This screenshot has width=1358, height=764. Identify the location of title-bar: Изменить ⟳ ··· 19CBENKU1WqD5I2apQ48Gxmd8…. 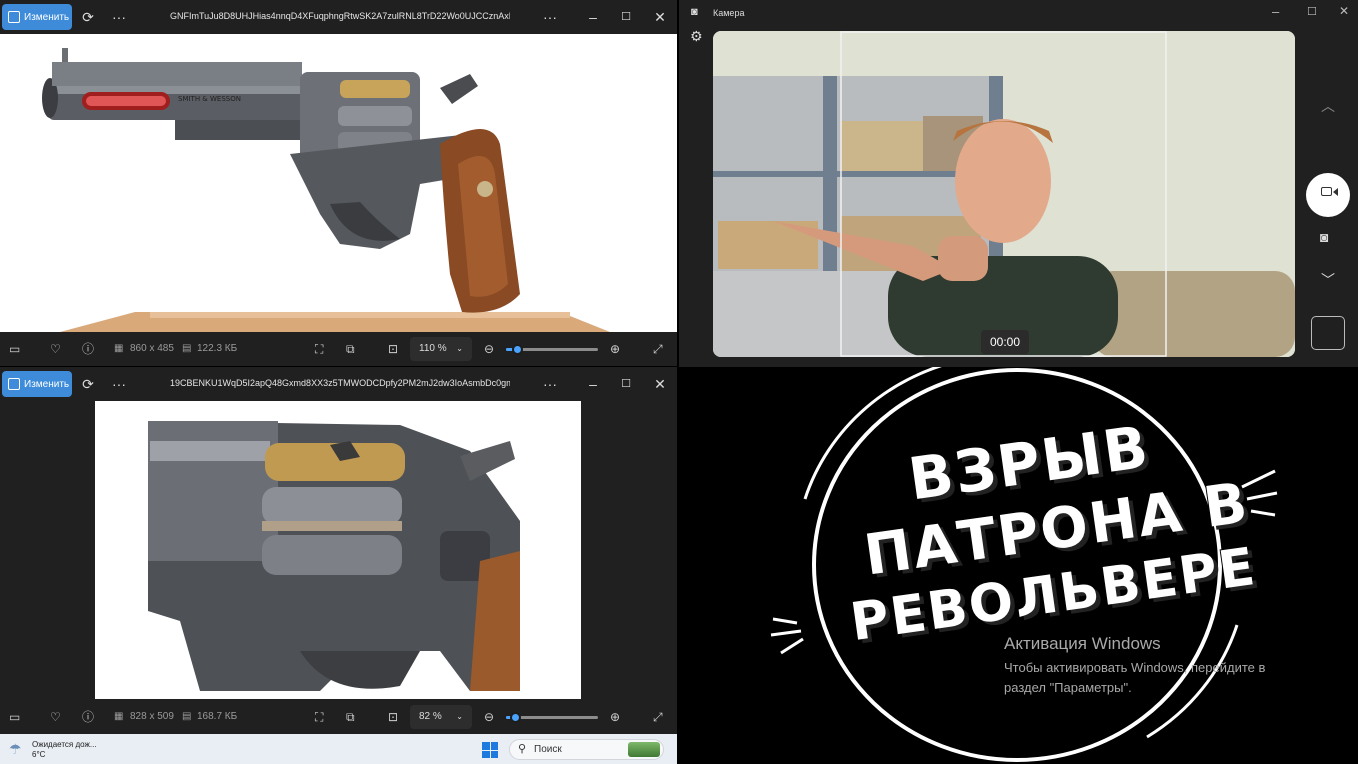
(338, 384).